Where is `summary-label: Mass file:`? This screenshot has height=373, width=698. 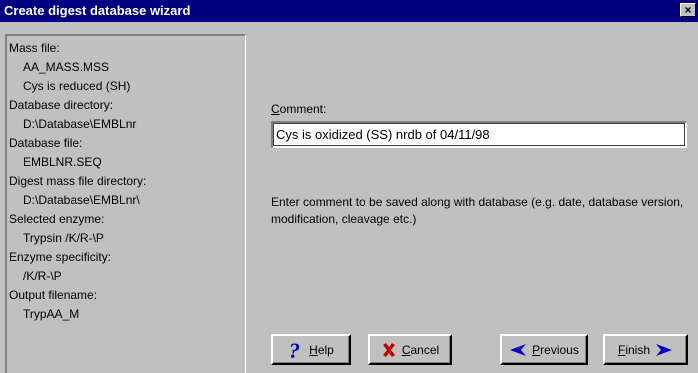 summary-label: Mass file: is located at coordinates (34, 48).